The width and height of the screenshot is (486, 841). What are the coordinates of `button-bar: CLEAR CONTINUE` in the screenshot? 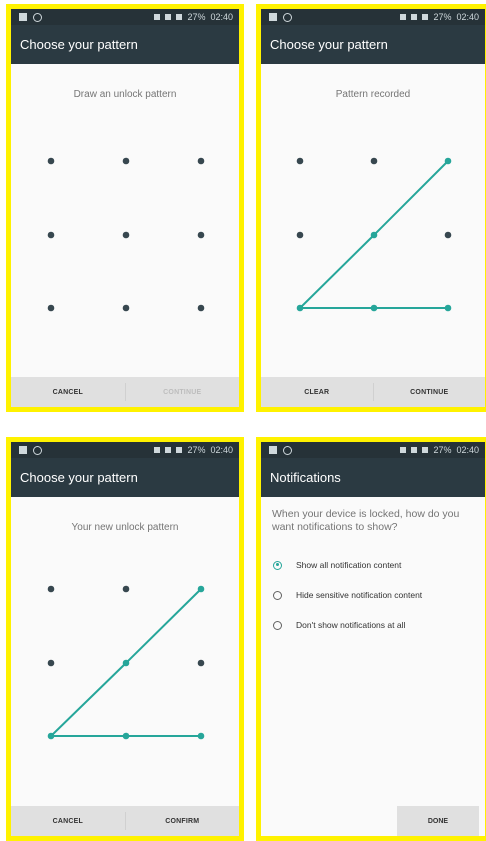 It's located at (373, 392).